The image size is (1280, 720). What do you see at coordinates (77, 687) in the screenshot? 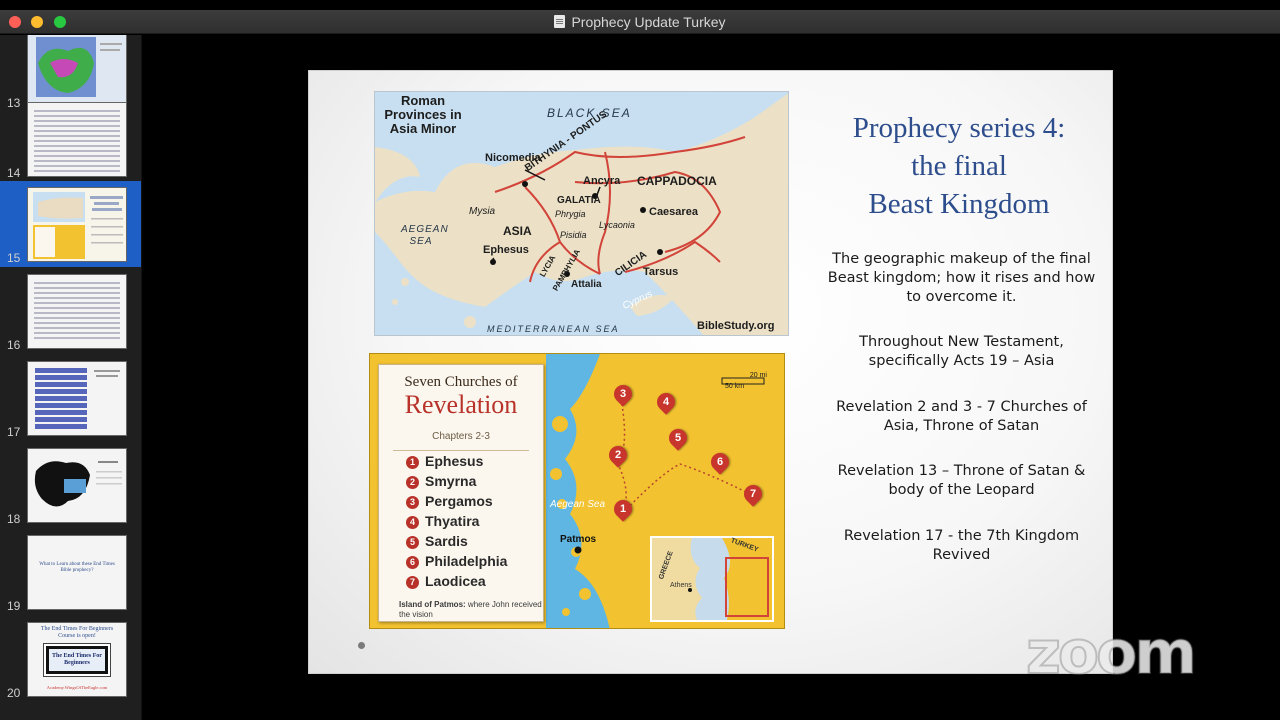
I see `thumbnail-url: Academy.WingsOfTheEagle.com` at bounding box center [77, 687].